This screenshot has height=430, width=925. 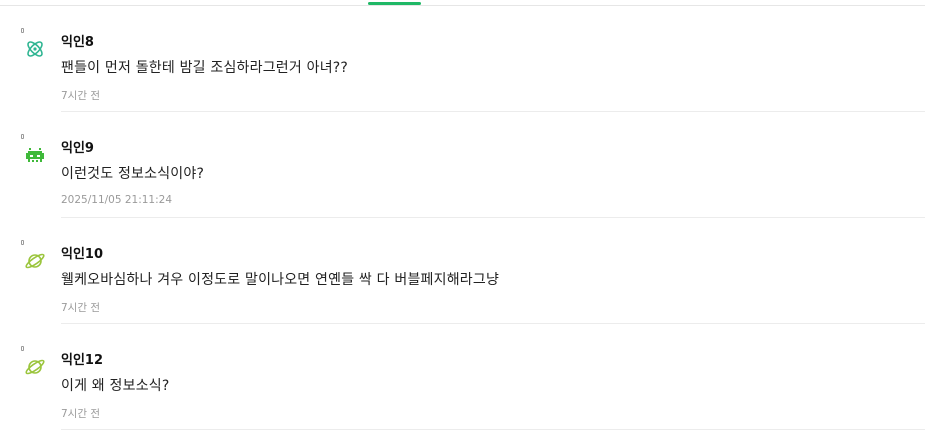 What do you see at coordinates (205, 68) in the screenshot?
I see `comment-text: 팬들이 먼저 돌한테 밤길 조심하라그런거 아녀??` at bounding box center [205, 68].